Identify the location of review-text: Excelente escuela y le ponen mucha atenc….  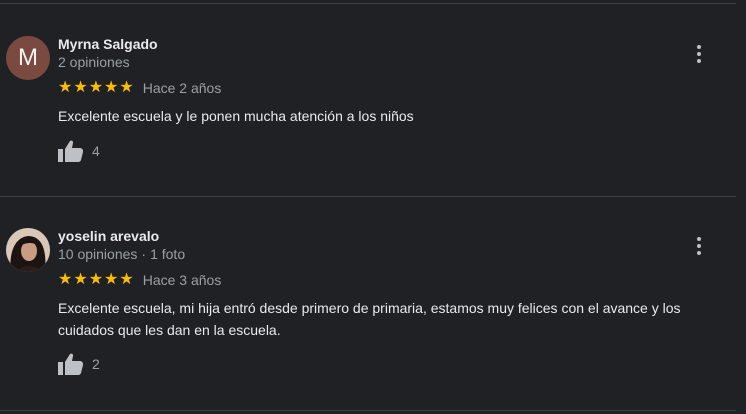
(236, 116).